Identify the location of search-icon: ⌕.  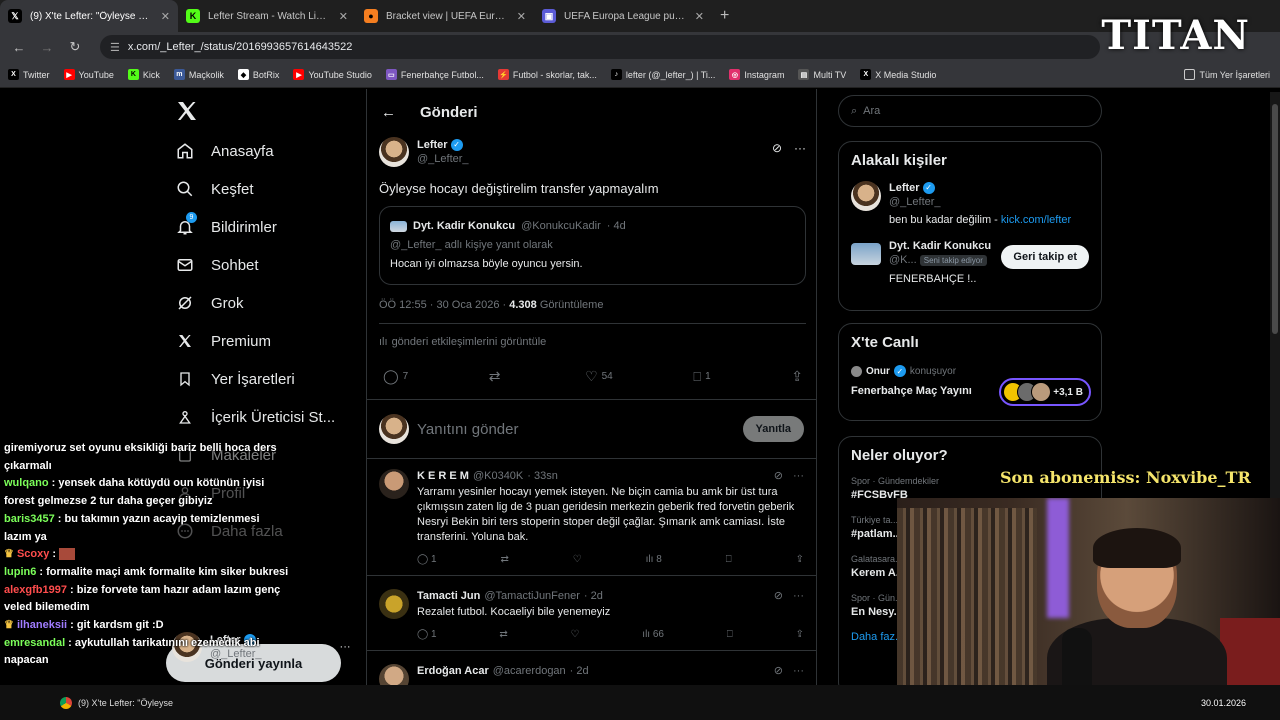
(854, 110).